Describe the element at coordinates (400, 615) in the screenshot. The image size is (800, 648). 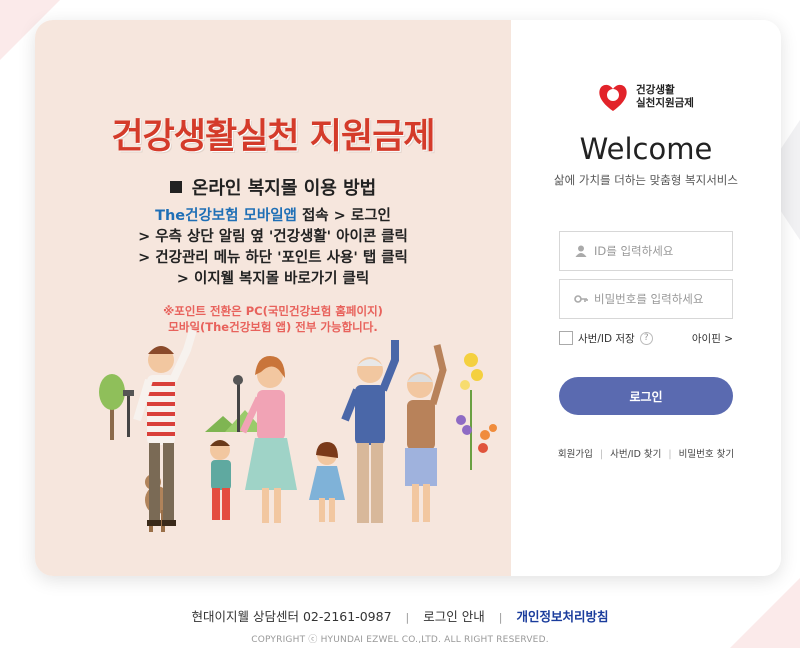
I see `footer: 현대이지웰 상담센터 02-2161-0987 | 로그인 안내 | 개인정보처리방침` at that location.